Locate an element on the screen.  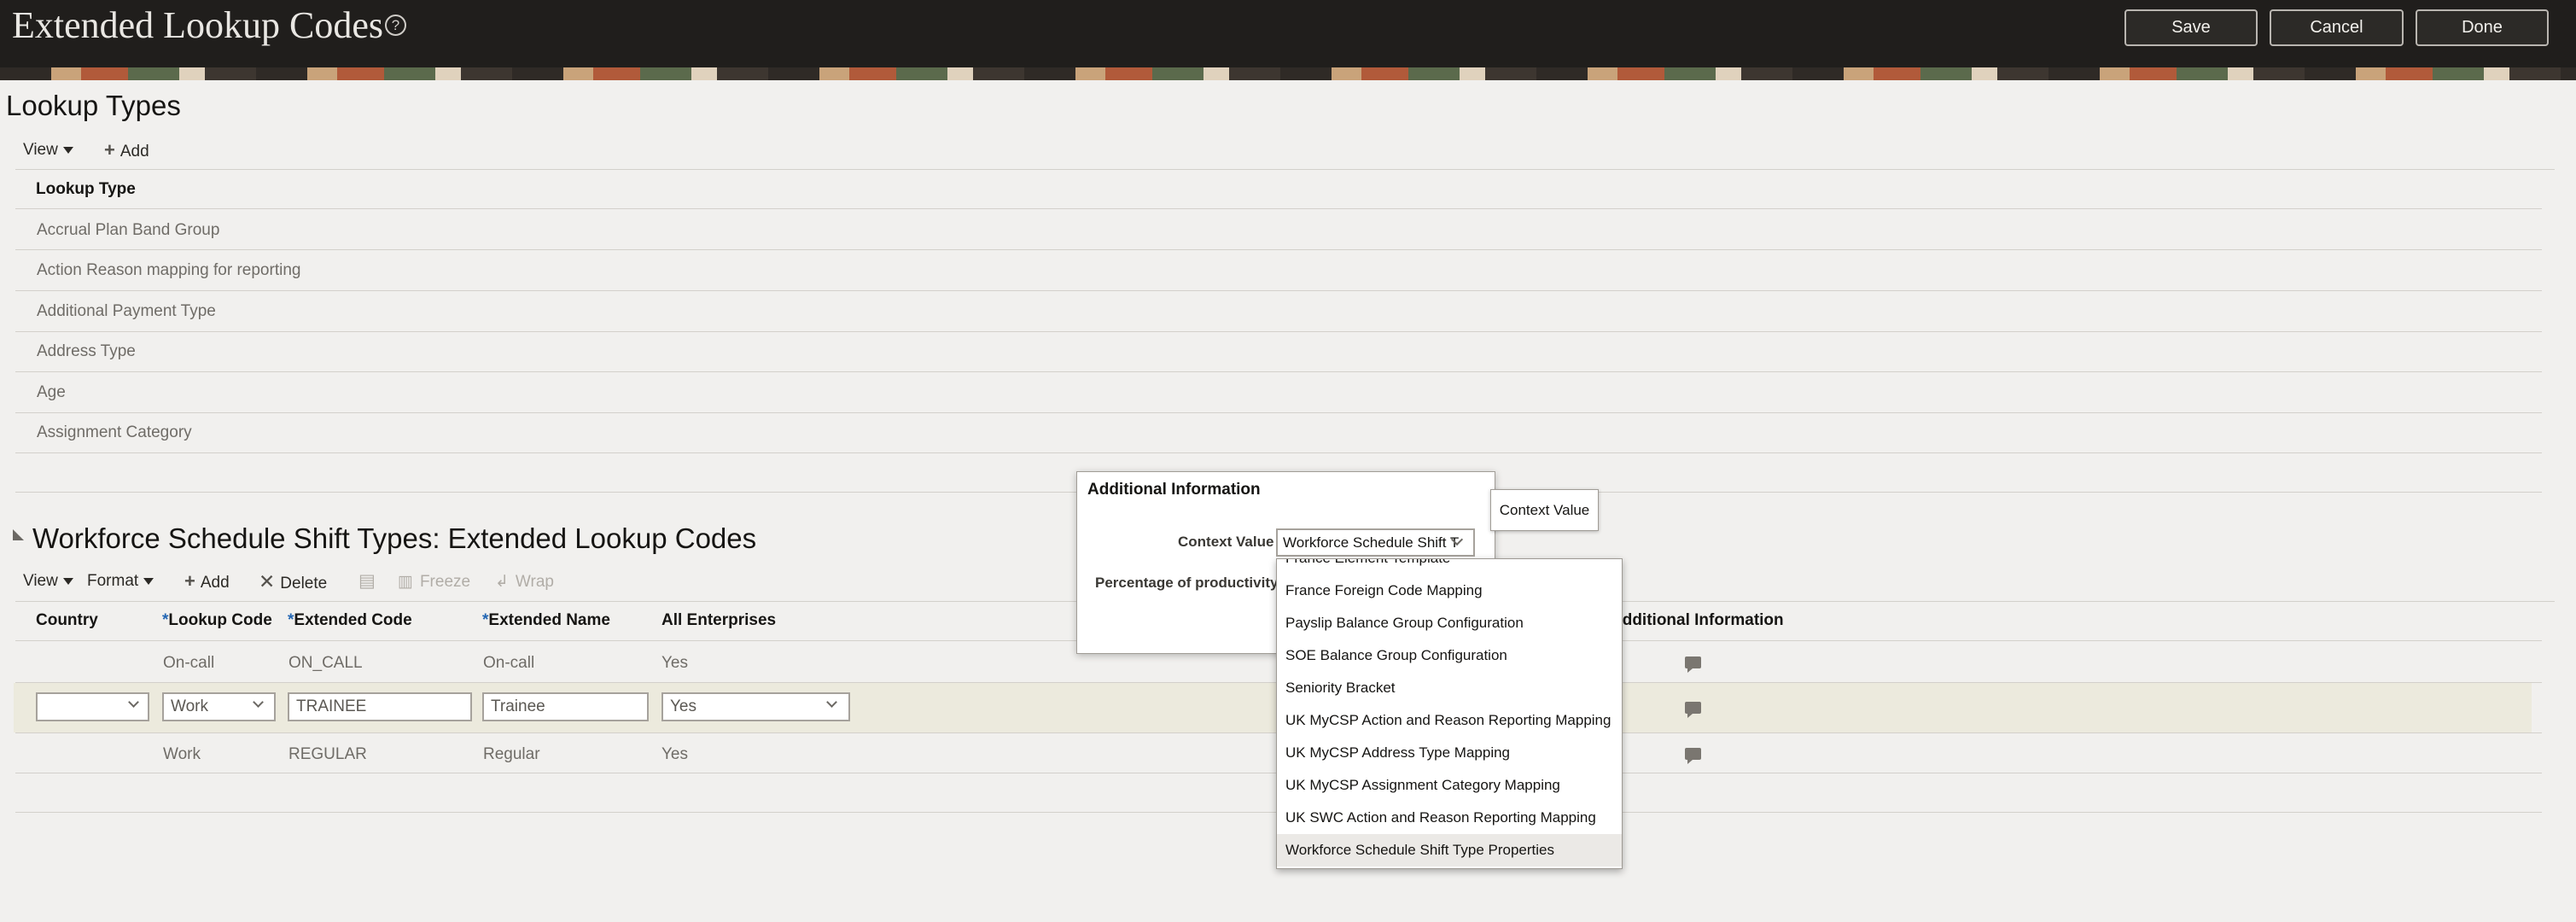
listbox-option-selected: Workforce Schedule Shift Type Properties is located at coordinates (1449, 850).